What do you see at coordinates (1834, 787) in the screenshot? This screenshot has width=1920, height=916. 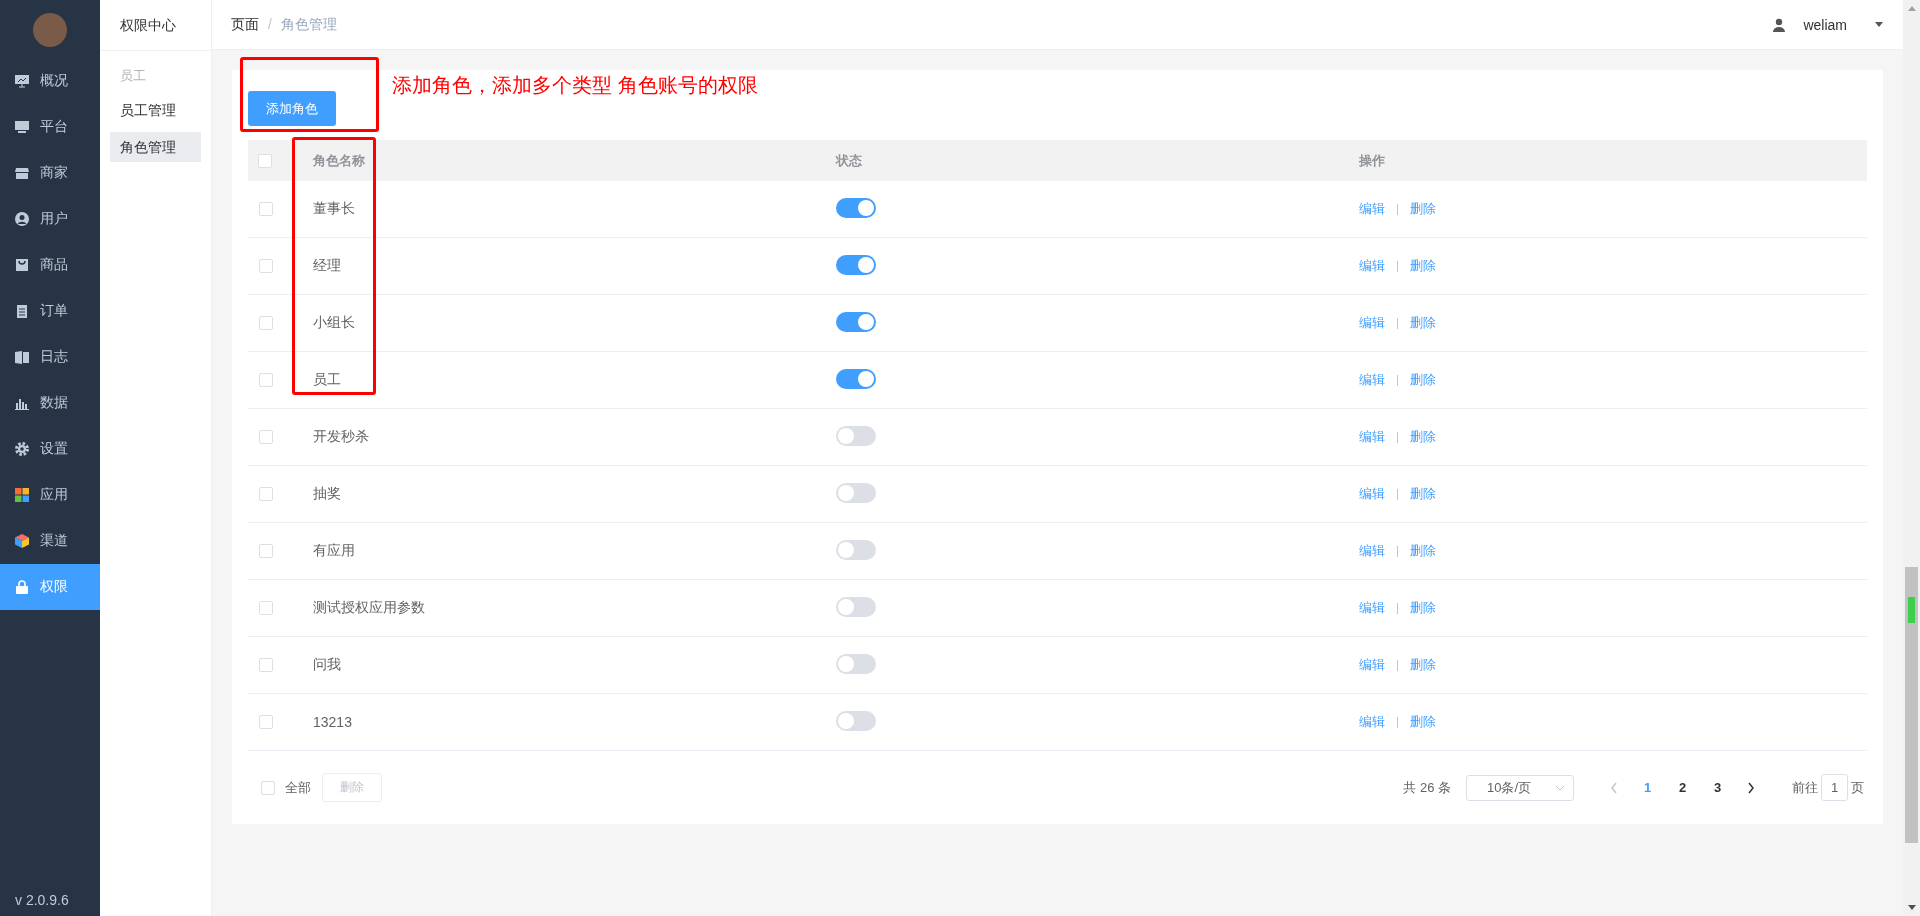 I see `page-input: 1` at bounding box center [1834, 787].